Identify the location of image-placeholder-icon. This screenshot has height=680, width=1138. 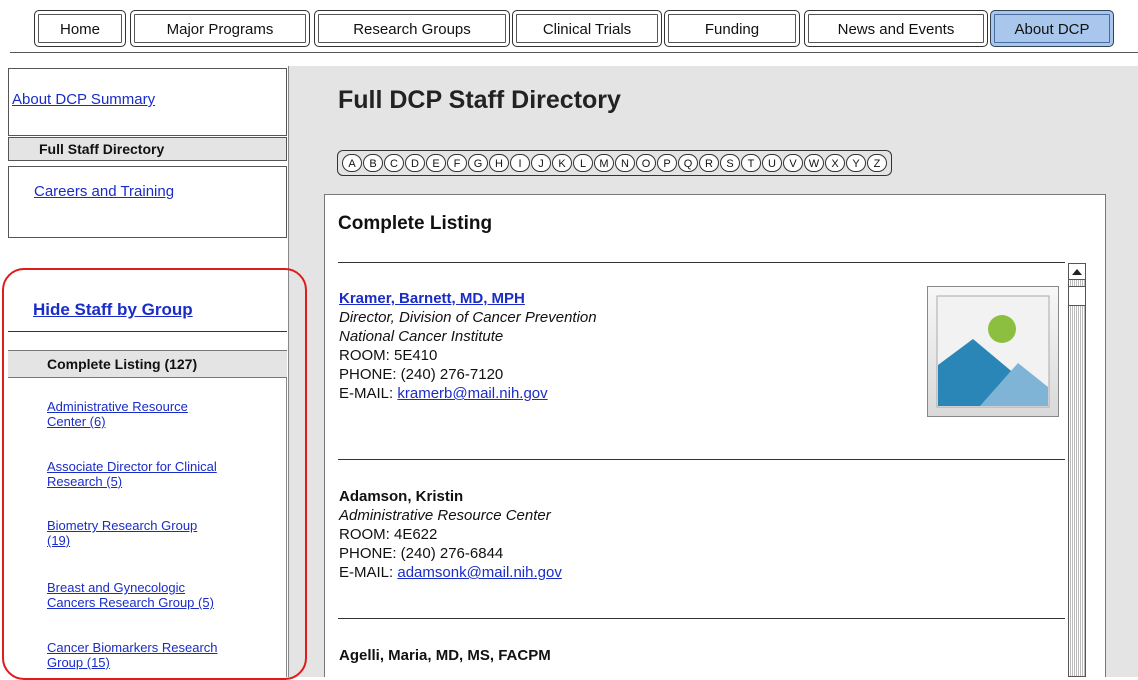
(993, 351).